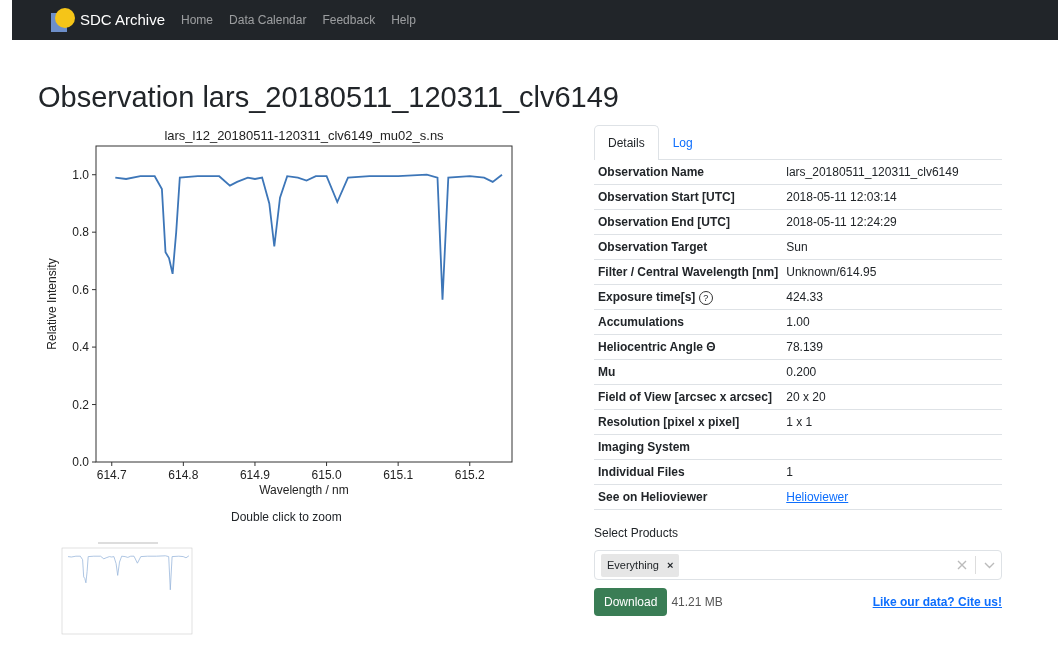 This screenshot has width=1058, height=655. I want to click on field-label: Imaging System, so click(644, 447).